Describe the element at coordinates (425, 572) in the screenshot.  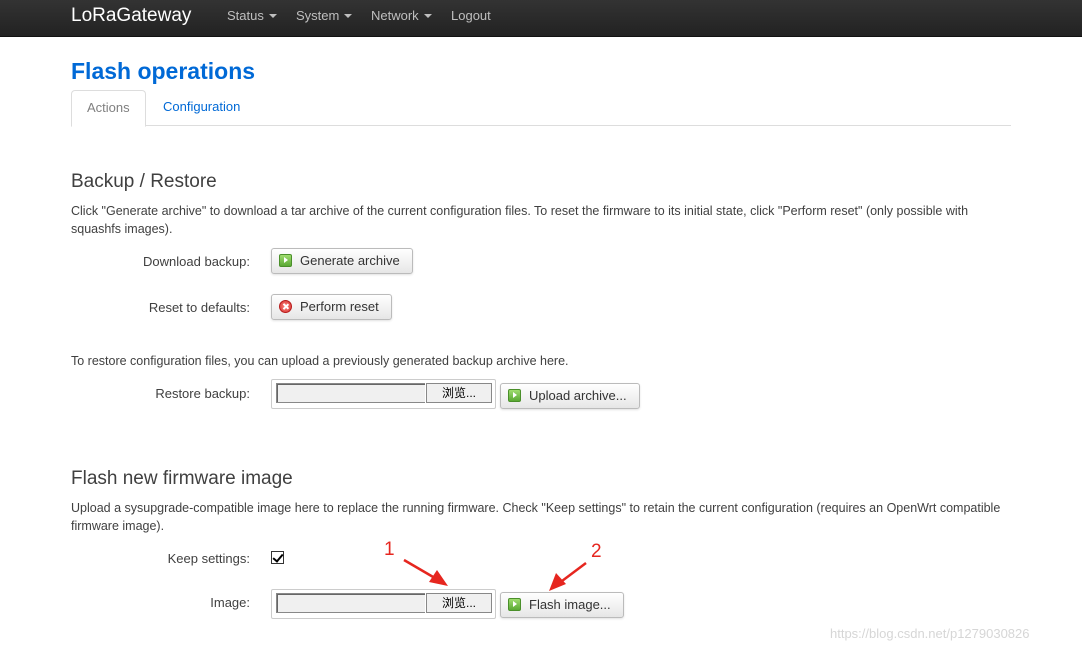
I see `arrow-to-browse-icon` at that location.